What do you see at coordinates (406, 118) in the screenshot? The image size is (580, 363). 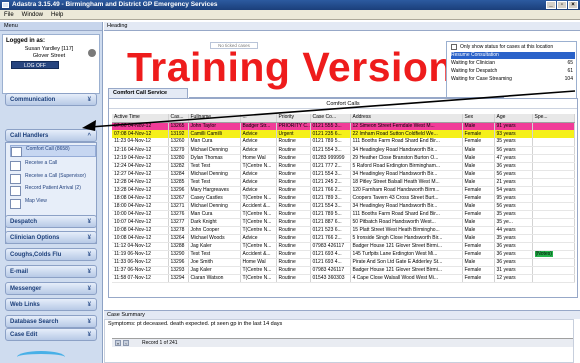 I see `column-header: Address` at bounding box center [406, 118].